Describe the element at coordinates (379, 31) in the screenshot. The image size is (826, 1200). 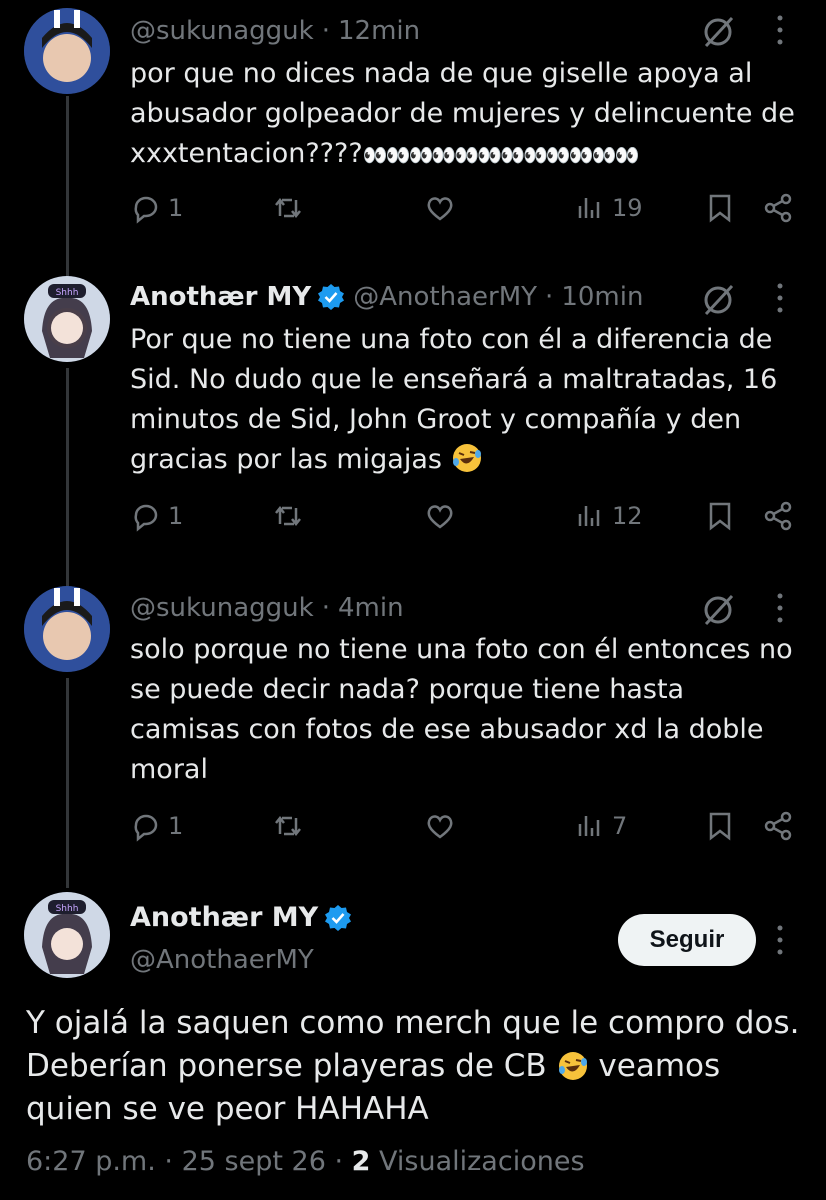
I see `timestamp: 12min` at that location.